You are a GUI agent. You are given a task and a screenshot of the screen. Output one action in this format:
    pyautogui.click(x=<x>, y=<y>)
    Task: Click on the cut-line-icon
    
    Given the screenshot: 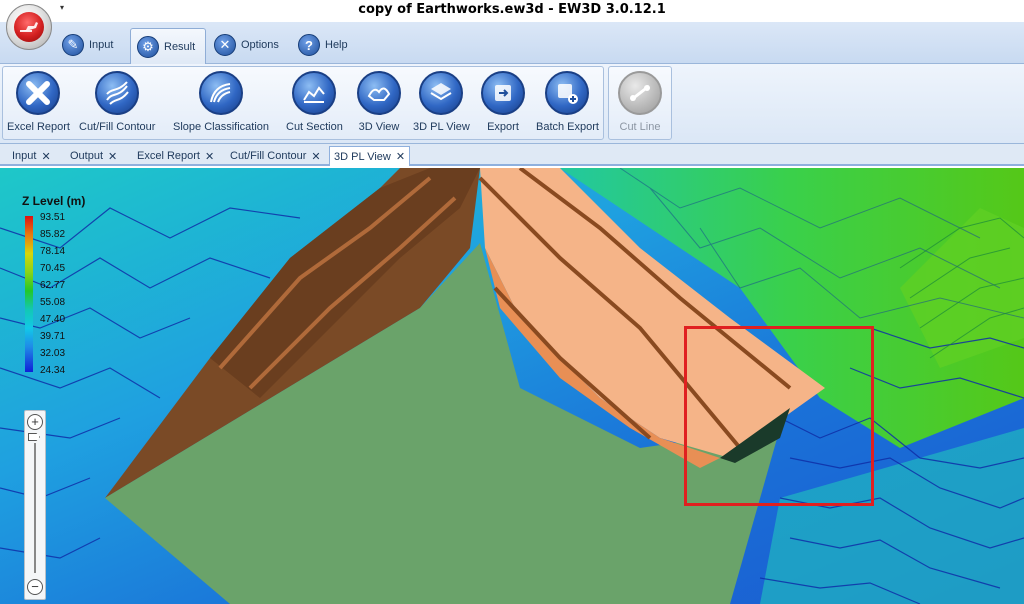 What is the action you would take?
    pyautogui.click(x=640, y=93)
    